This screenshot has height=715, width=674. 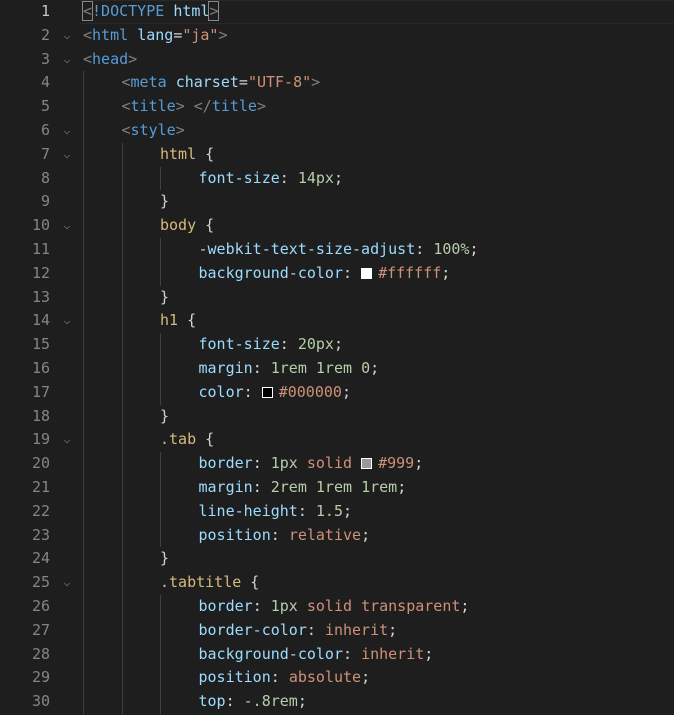 What do you see at coordinates (337, 654) in the screenshot?
I see `code-line-28: 28 background-color: inherit;` at bounding box center [337, 654].